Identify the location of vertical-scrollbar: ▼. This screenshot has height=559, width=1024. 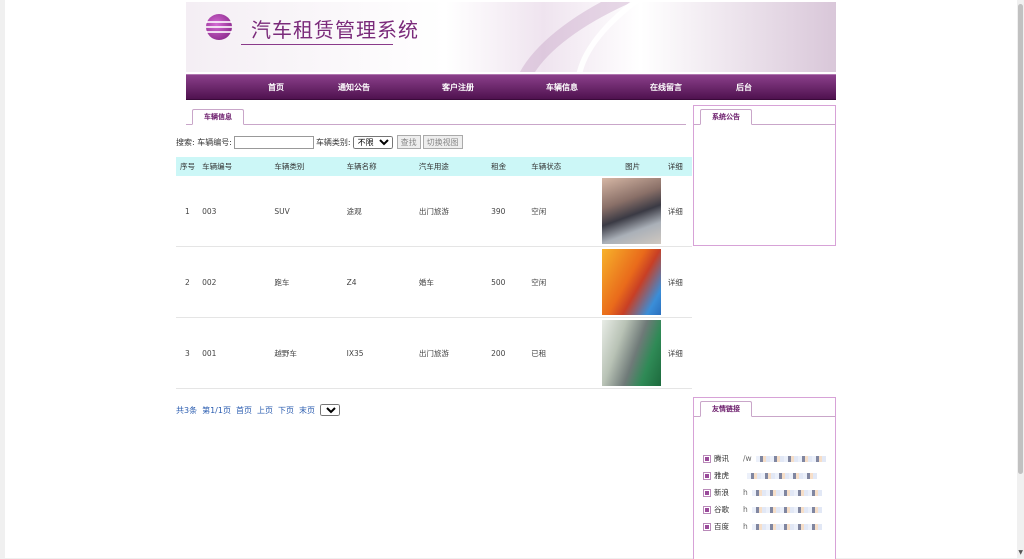
(1020, 279).